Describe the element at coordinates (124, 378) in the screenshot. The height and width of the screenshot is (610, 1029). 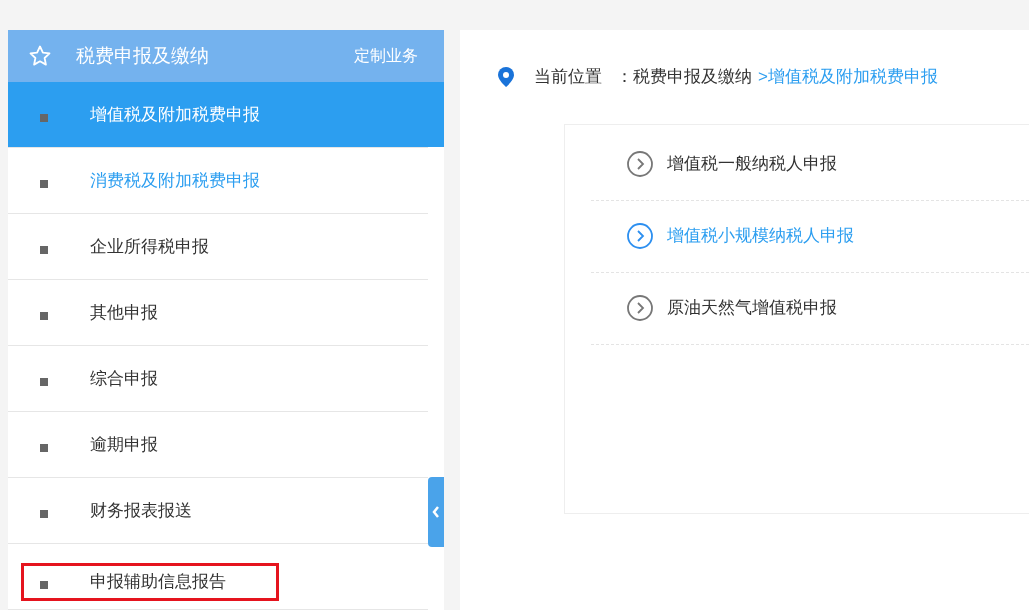
I see `item-label: 综合申报` at that location.